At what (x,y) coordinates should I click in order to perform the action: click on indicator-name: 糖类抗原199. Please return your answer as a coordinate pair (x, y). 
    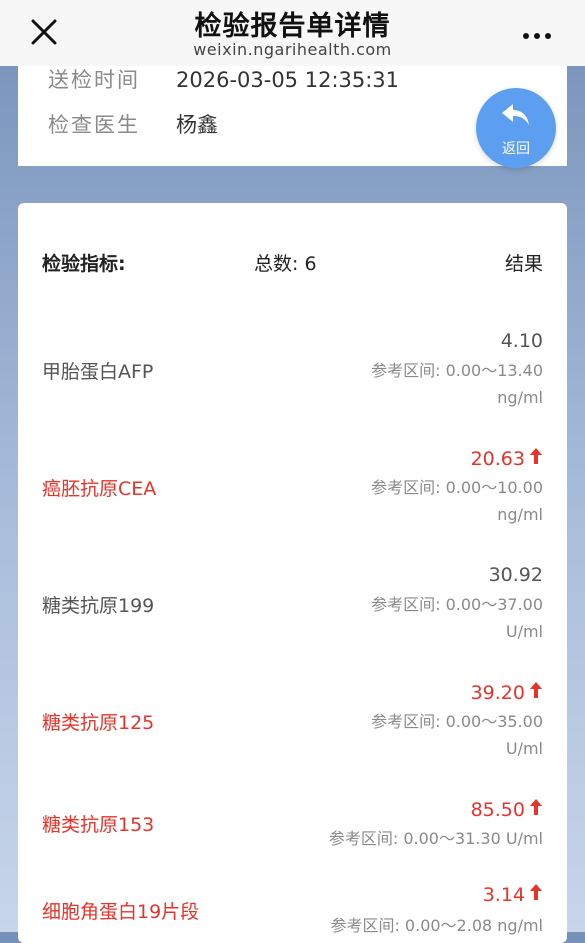
    Looking at the image, I should click on (98, 606).